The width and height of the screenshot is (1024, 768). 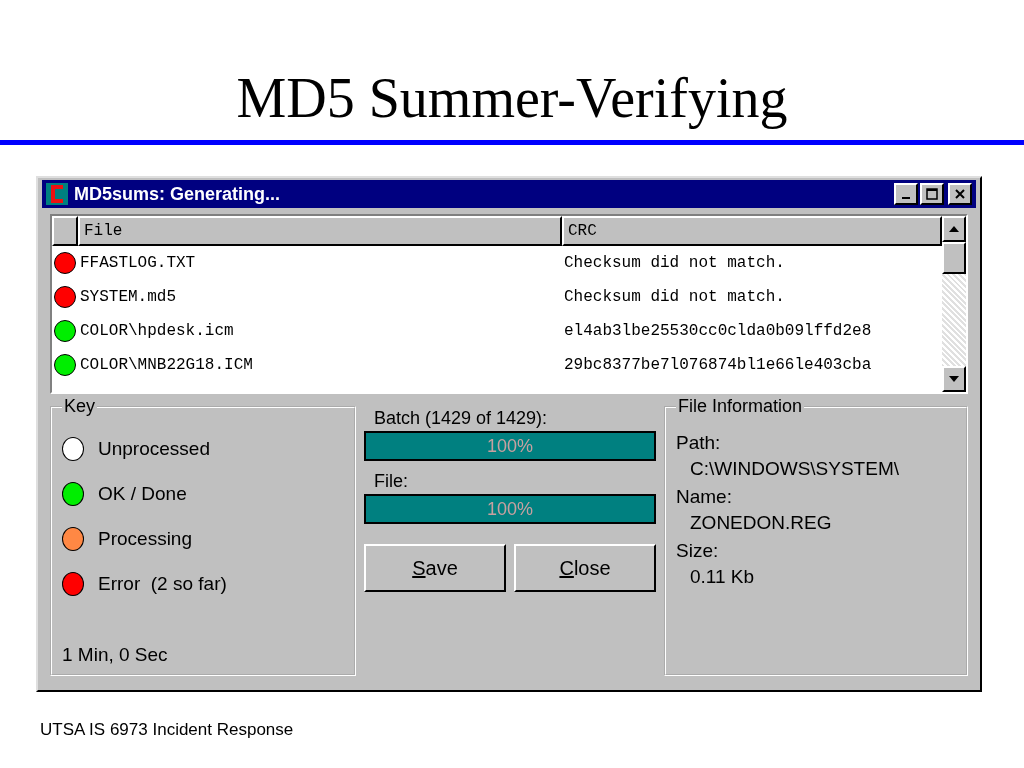 What do you see at coordinates (435, 568) in the screenshot?
I see `dialog-button: Save` at bounding box center [435, 568].